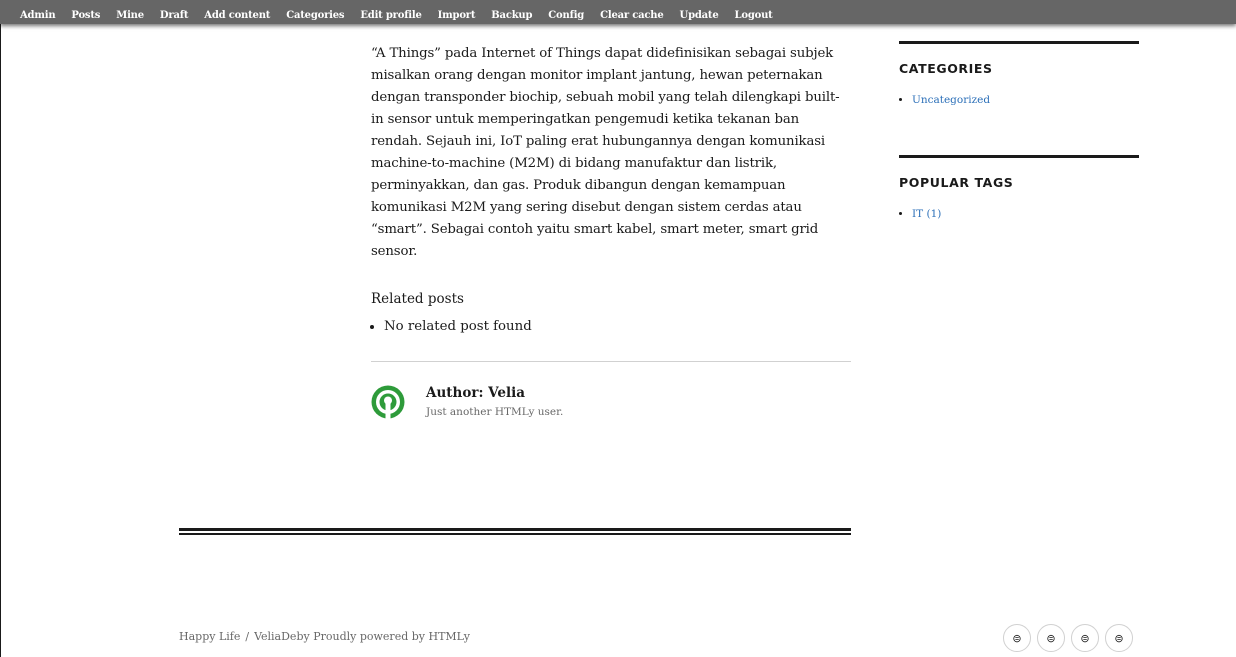 This screenshot has width=1236, height=657. What do you see at coordinates (457, 15) in the screenshot?
I see `import-link: Import` at bounding box center [457, 15].